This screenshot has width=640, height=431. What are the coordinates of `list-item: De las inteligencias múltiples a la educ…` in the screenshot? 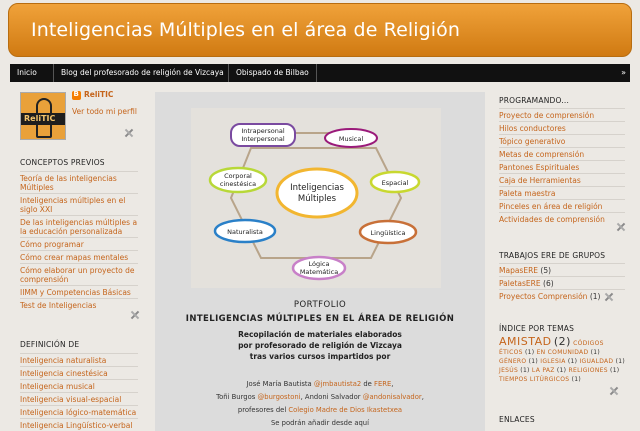 It's located at (79, 226).